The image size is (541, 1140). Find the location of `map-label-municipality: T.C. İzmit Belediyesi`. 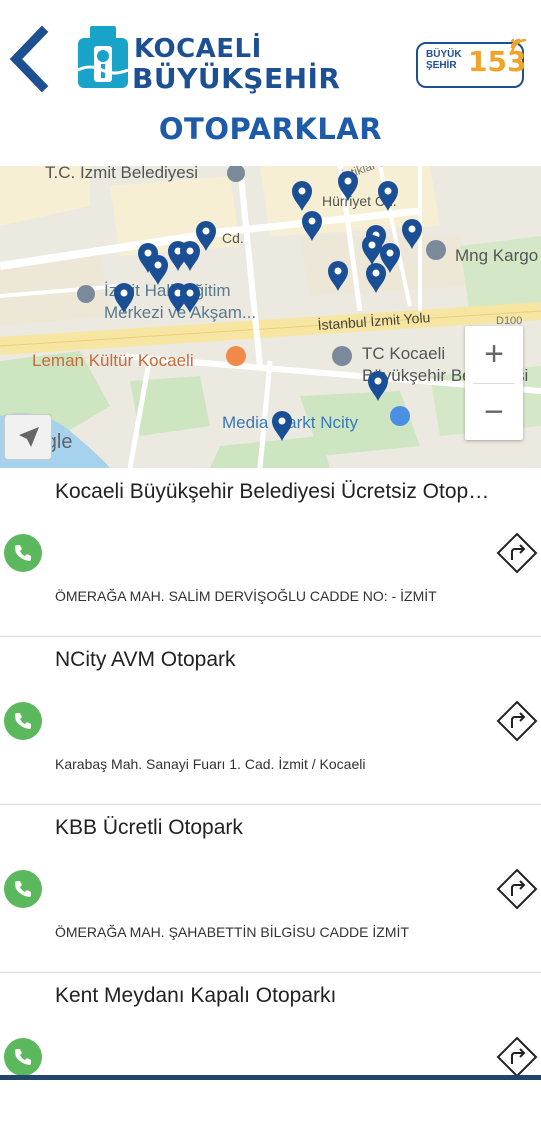

map-label-municipality: T.C. İzmit Belediyesi is located at coordinates (121, 174).